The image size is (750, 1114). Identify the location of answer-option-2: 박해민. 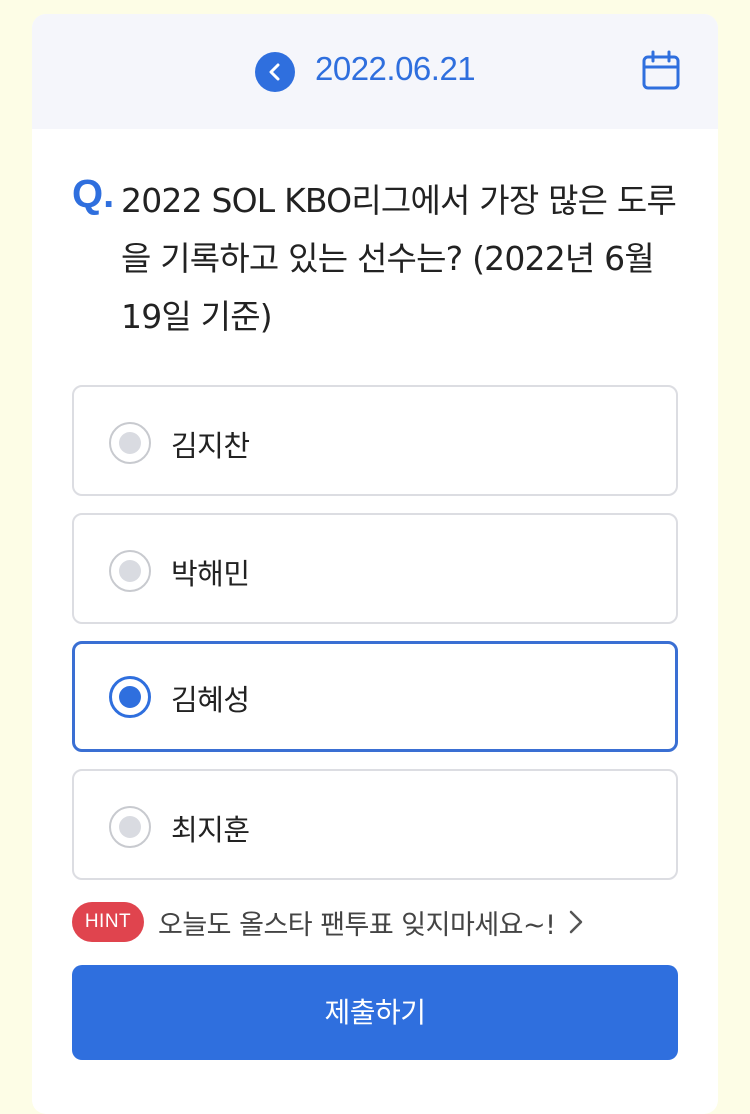
(375, 568).